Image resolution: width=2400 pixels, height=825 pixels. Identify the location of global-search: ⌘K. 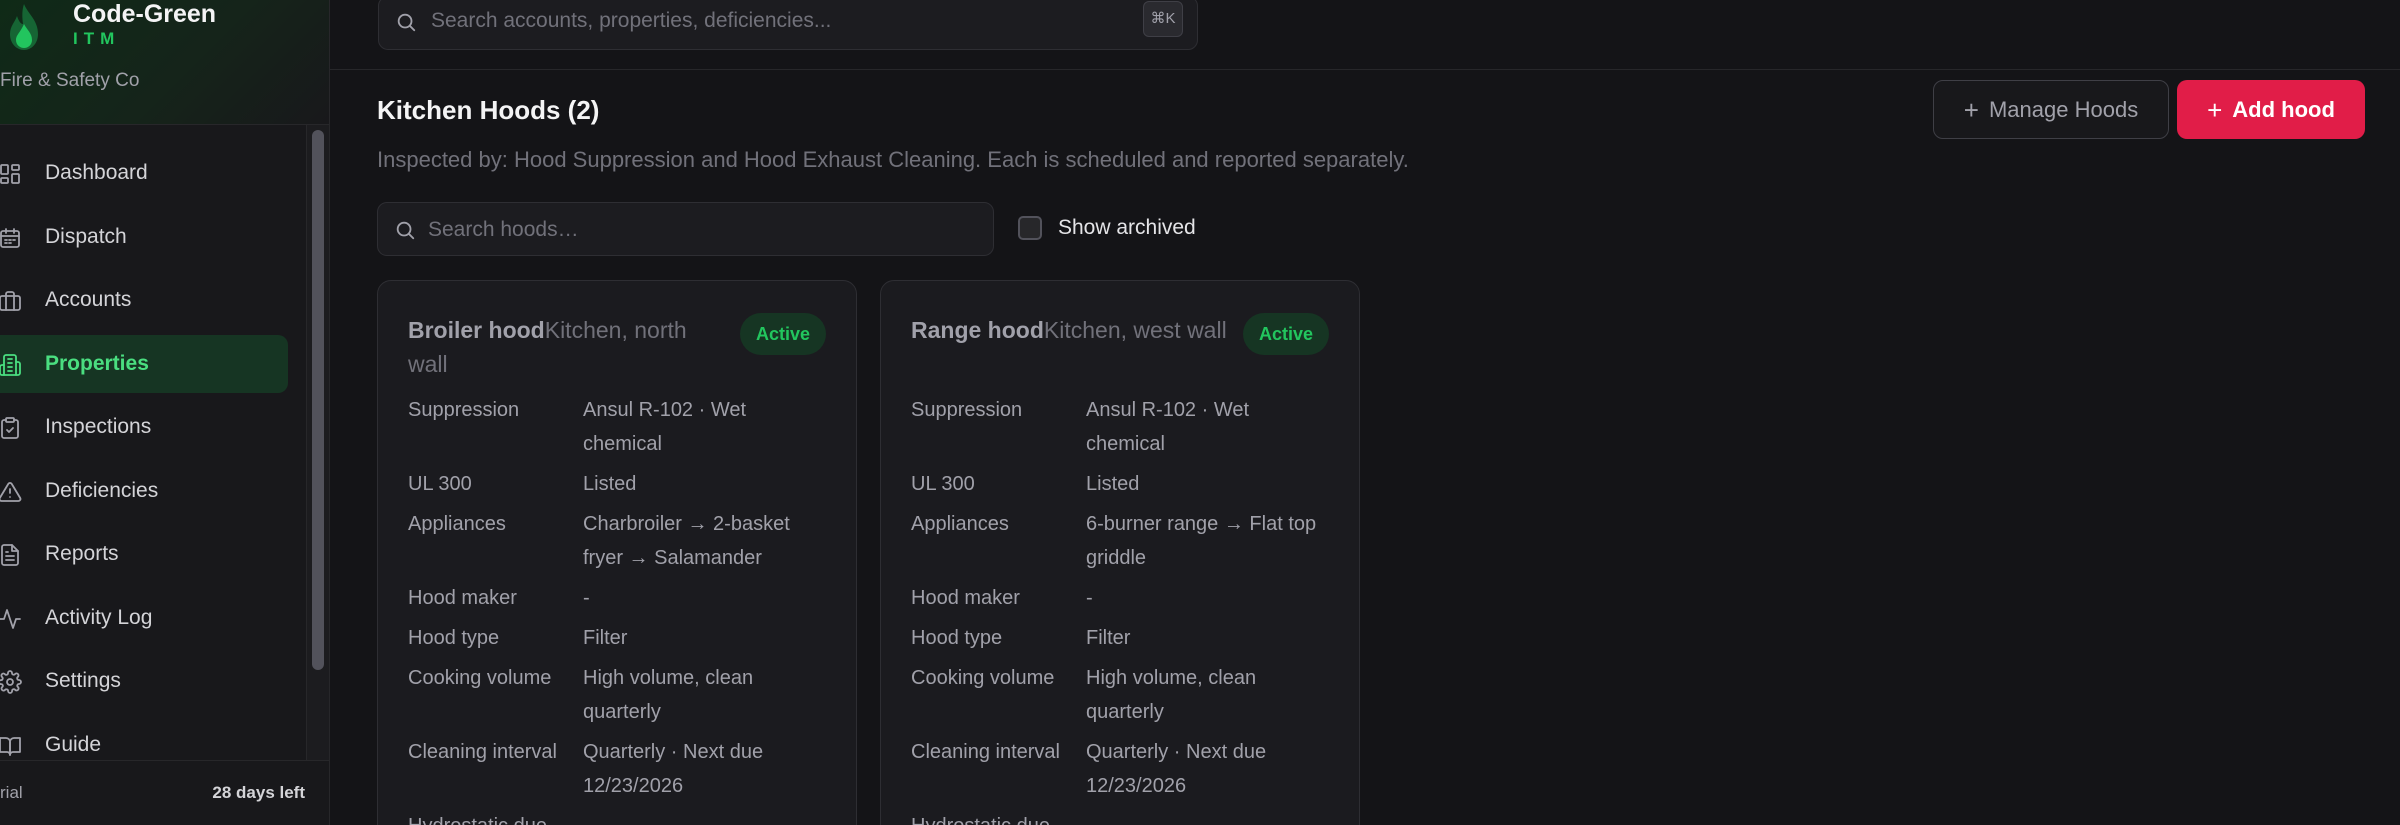
(788, 25).